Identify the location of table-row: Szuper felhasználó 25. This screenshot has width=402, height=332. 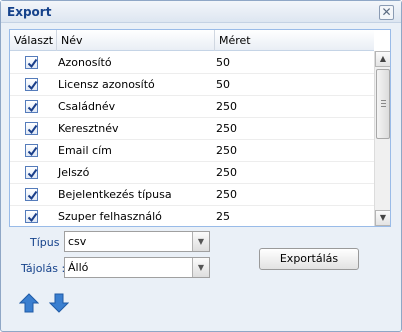
(192, 216).